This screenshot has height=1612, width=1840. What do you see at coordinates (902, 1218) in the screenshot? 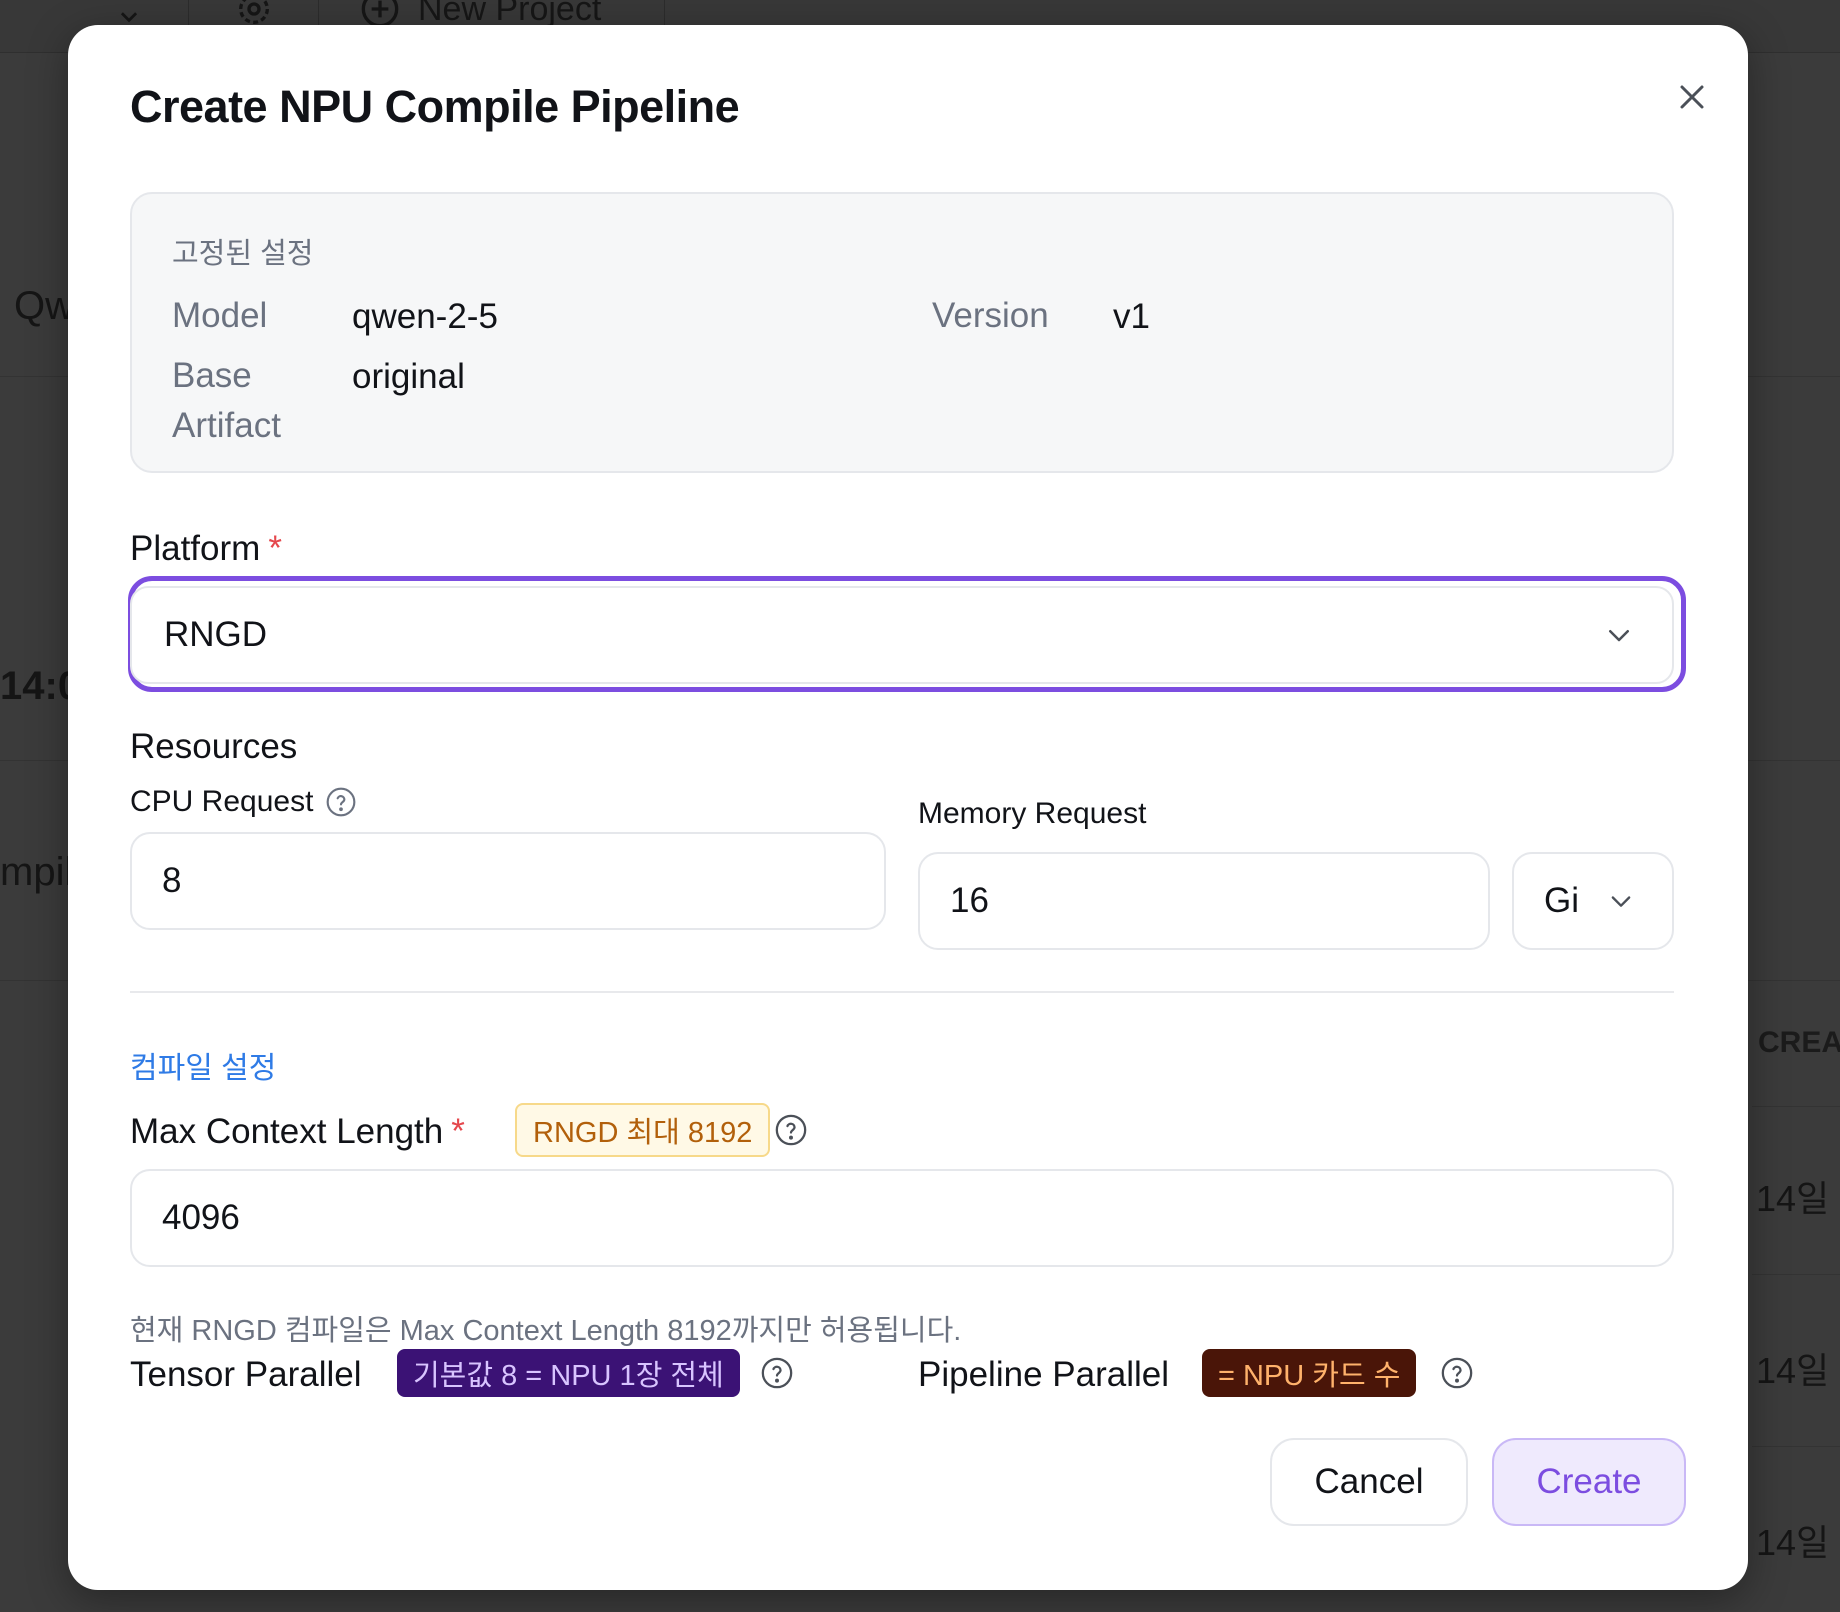
I see `max-context-length-input: 4096` at bounding box center [902, 1218].